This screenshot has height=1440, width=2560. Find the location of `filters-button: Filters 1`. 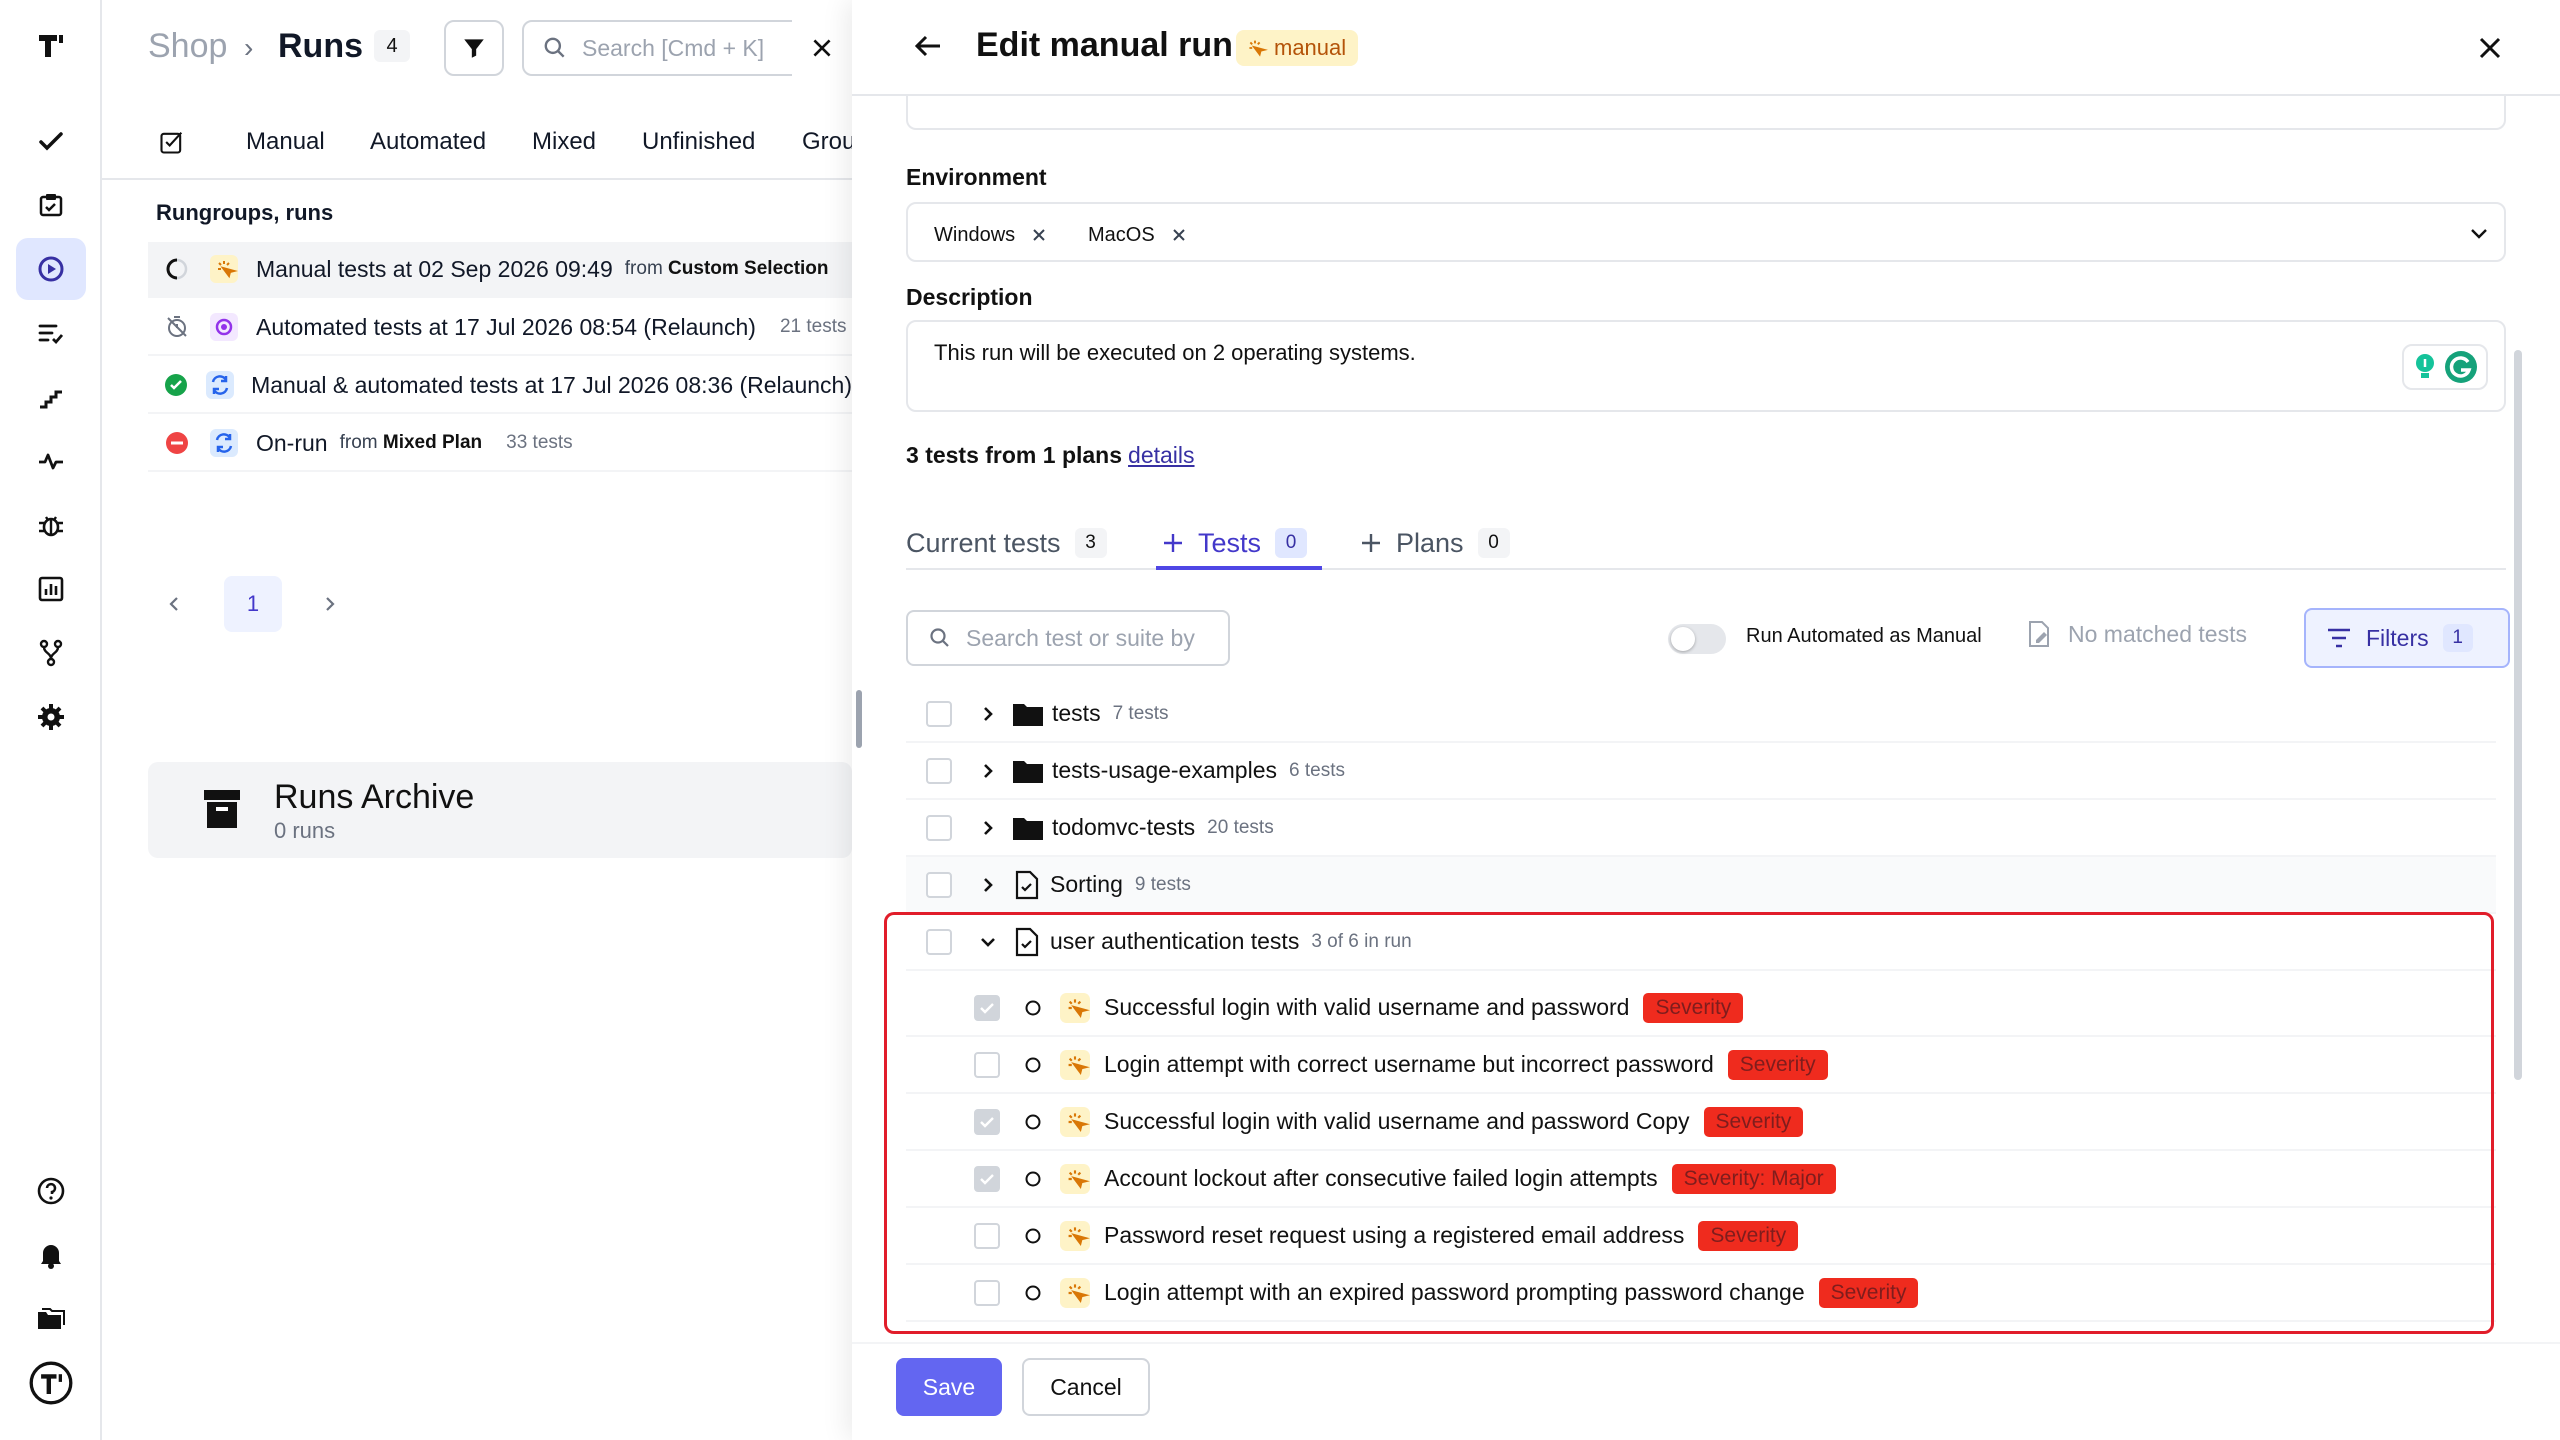

filters-button: Filters 1 is located at coordinates (2407, 638).